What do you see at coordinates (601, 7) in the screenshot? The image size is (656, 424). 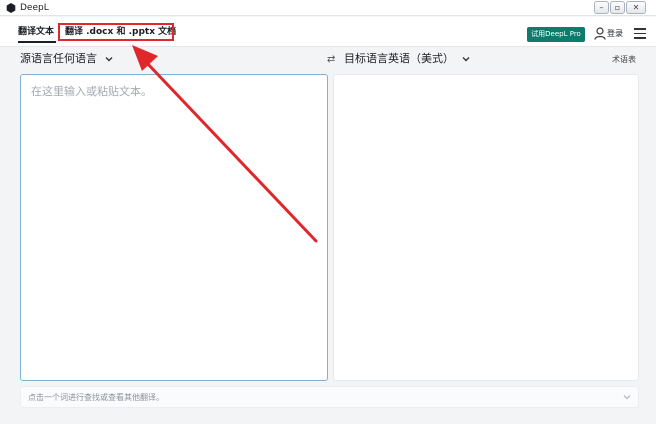 I see `minimize-button: –` at bounding box center [601, 7].